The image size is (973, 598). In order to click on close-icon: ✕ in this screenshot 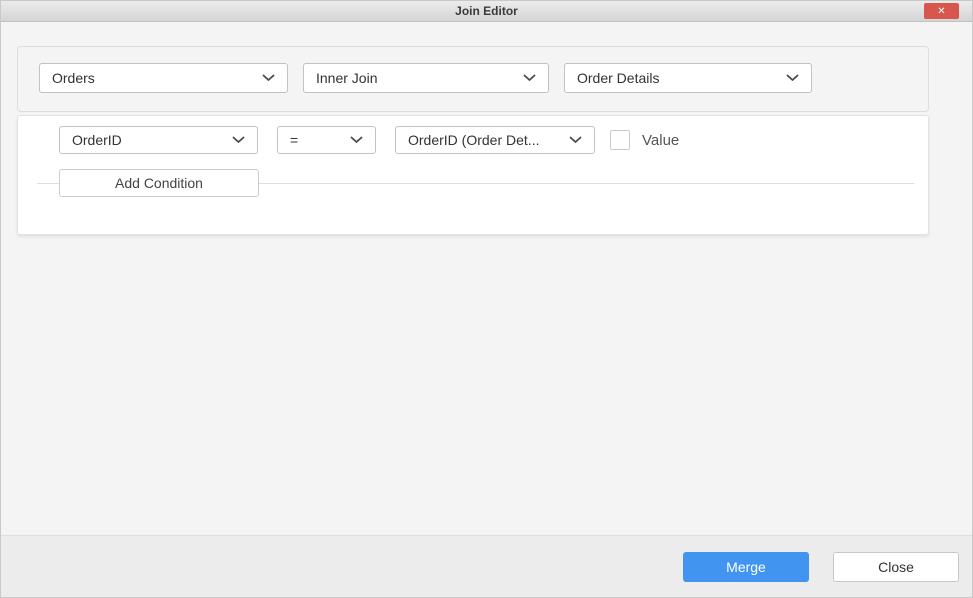, I will do `click(941, 11)`.